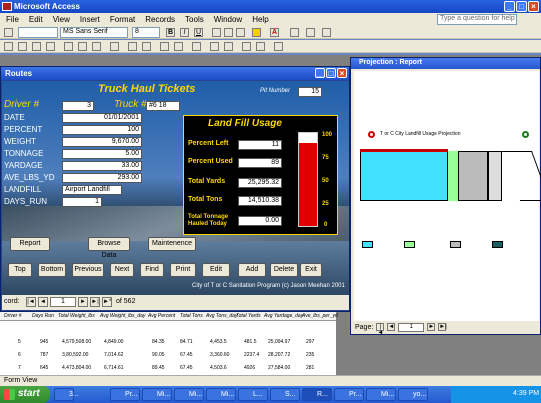 This screenshot has height=403, width=541. I want to click on sort-ascending-icon, so click(132, 46).